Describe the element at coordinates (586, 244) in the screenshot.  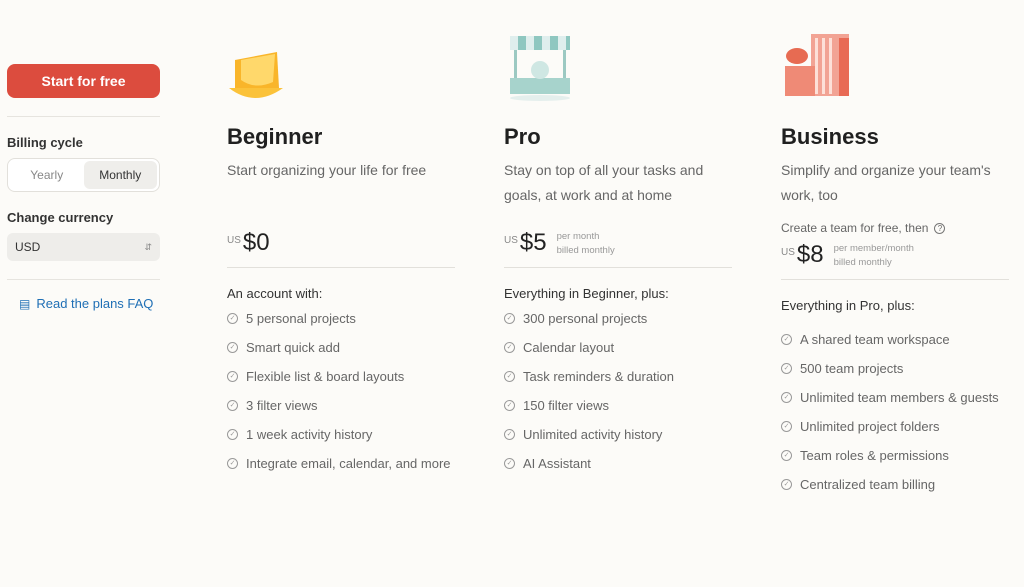
I see `price-period: per month billed monthly` at that location.